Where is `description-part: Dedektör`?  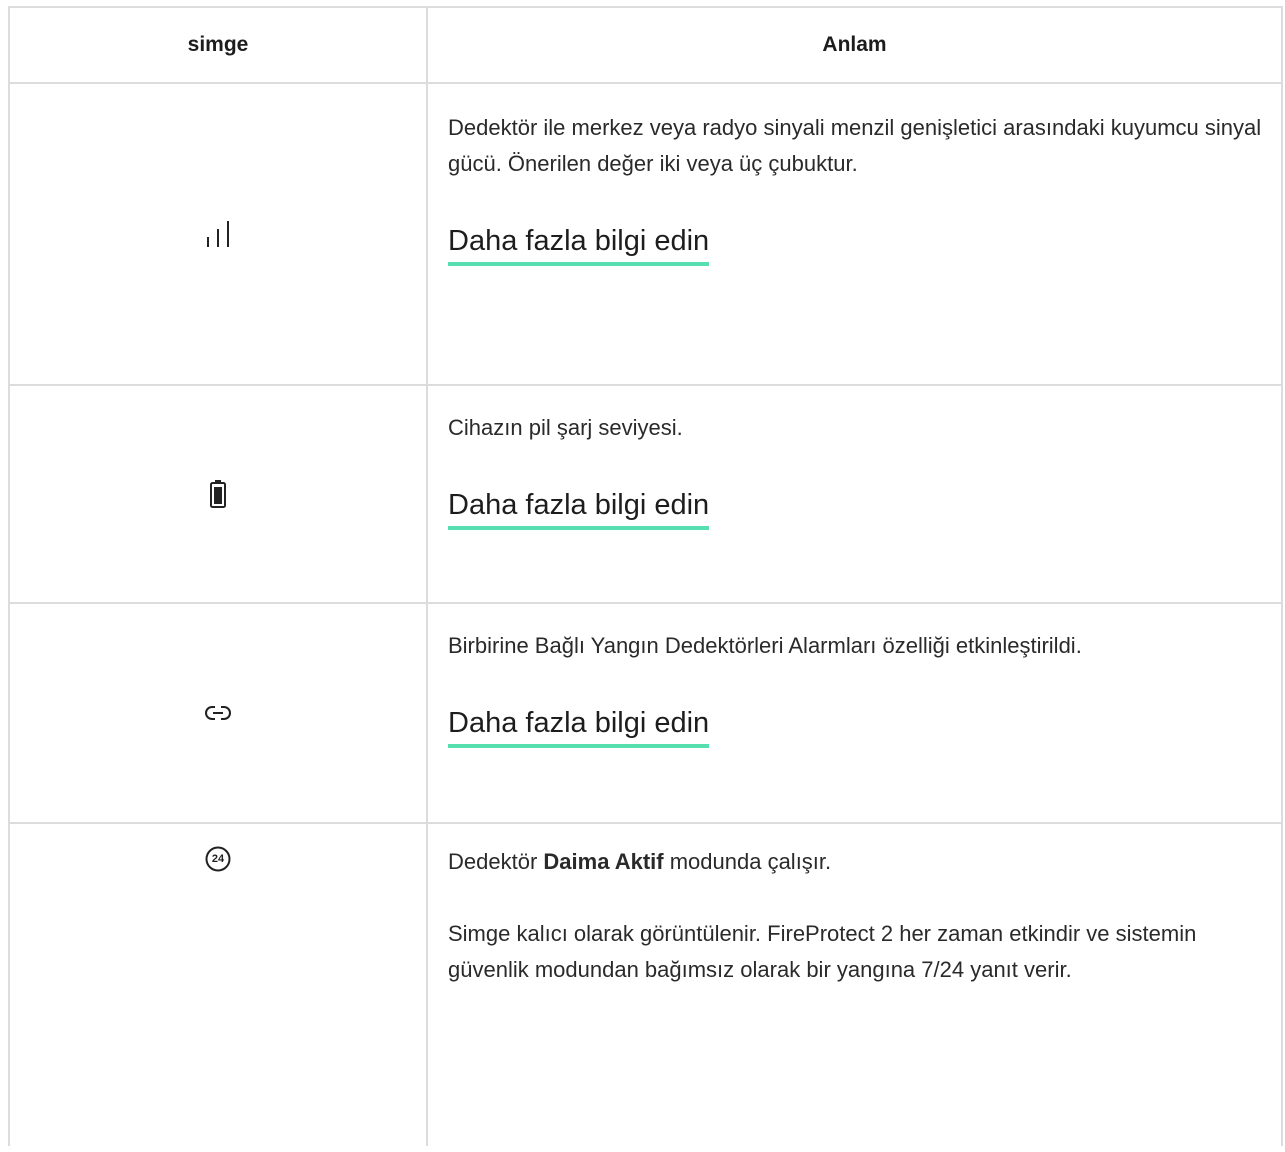
description-part: Dedektör is located at coordinates (496, 861).